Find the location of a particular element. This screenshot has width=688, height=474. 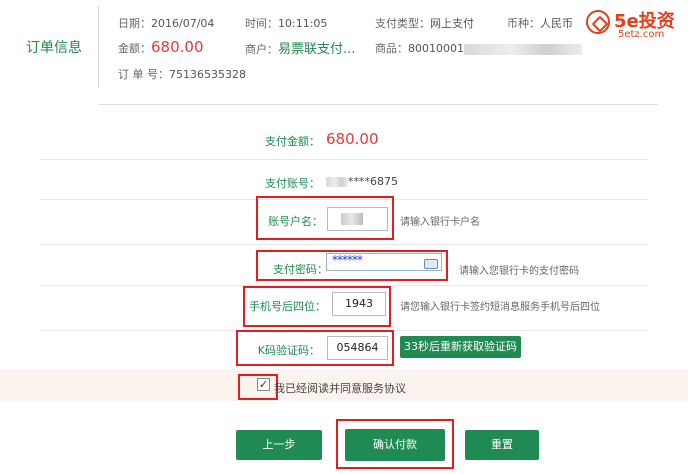

holder-hint: 请输入银行卡户名 is located at coordinates (440, 222).